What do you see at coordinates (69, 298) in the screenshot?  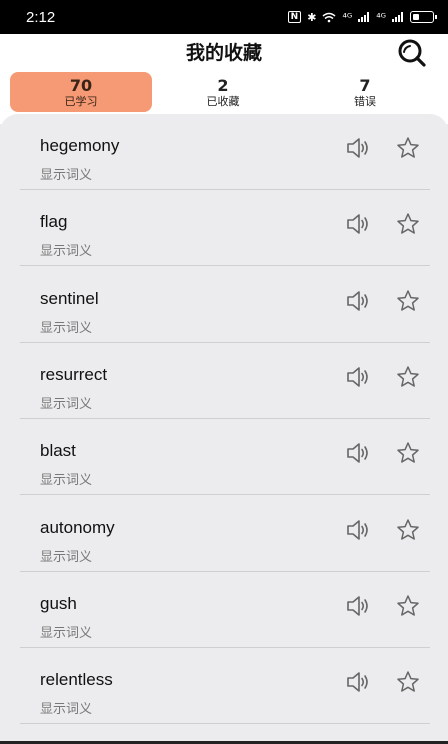 I see `word-text: sentinel` at bounding box center [69, 298].